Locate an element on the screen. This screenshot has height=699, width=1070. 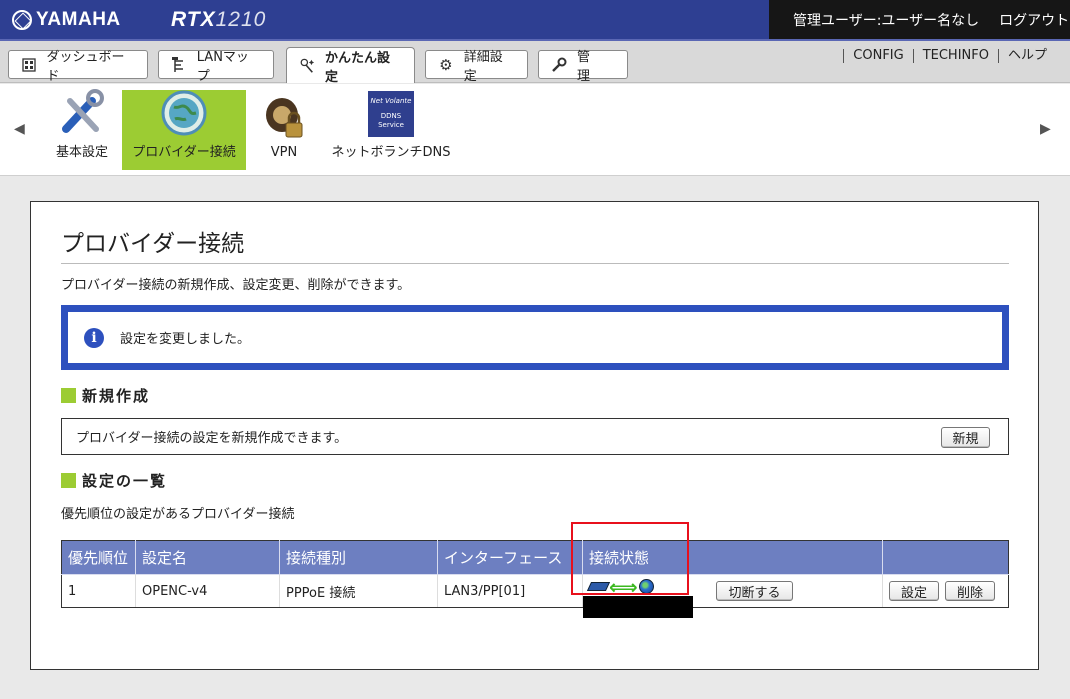
yamaha-logo: YAMAHA is located at coordinates (66, 20).